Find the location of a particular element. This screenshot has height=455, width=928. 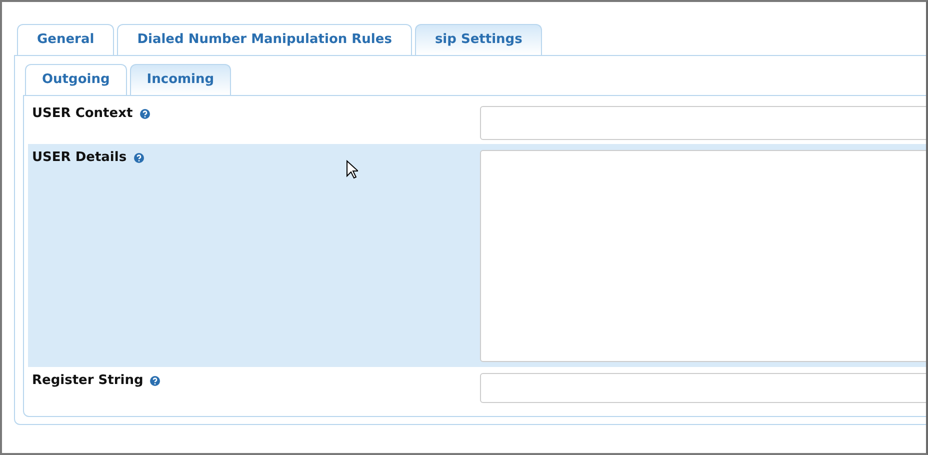

field-label: USER Details is located at coordinates (79, 157).